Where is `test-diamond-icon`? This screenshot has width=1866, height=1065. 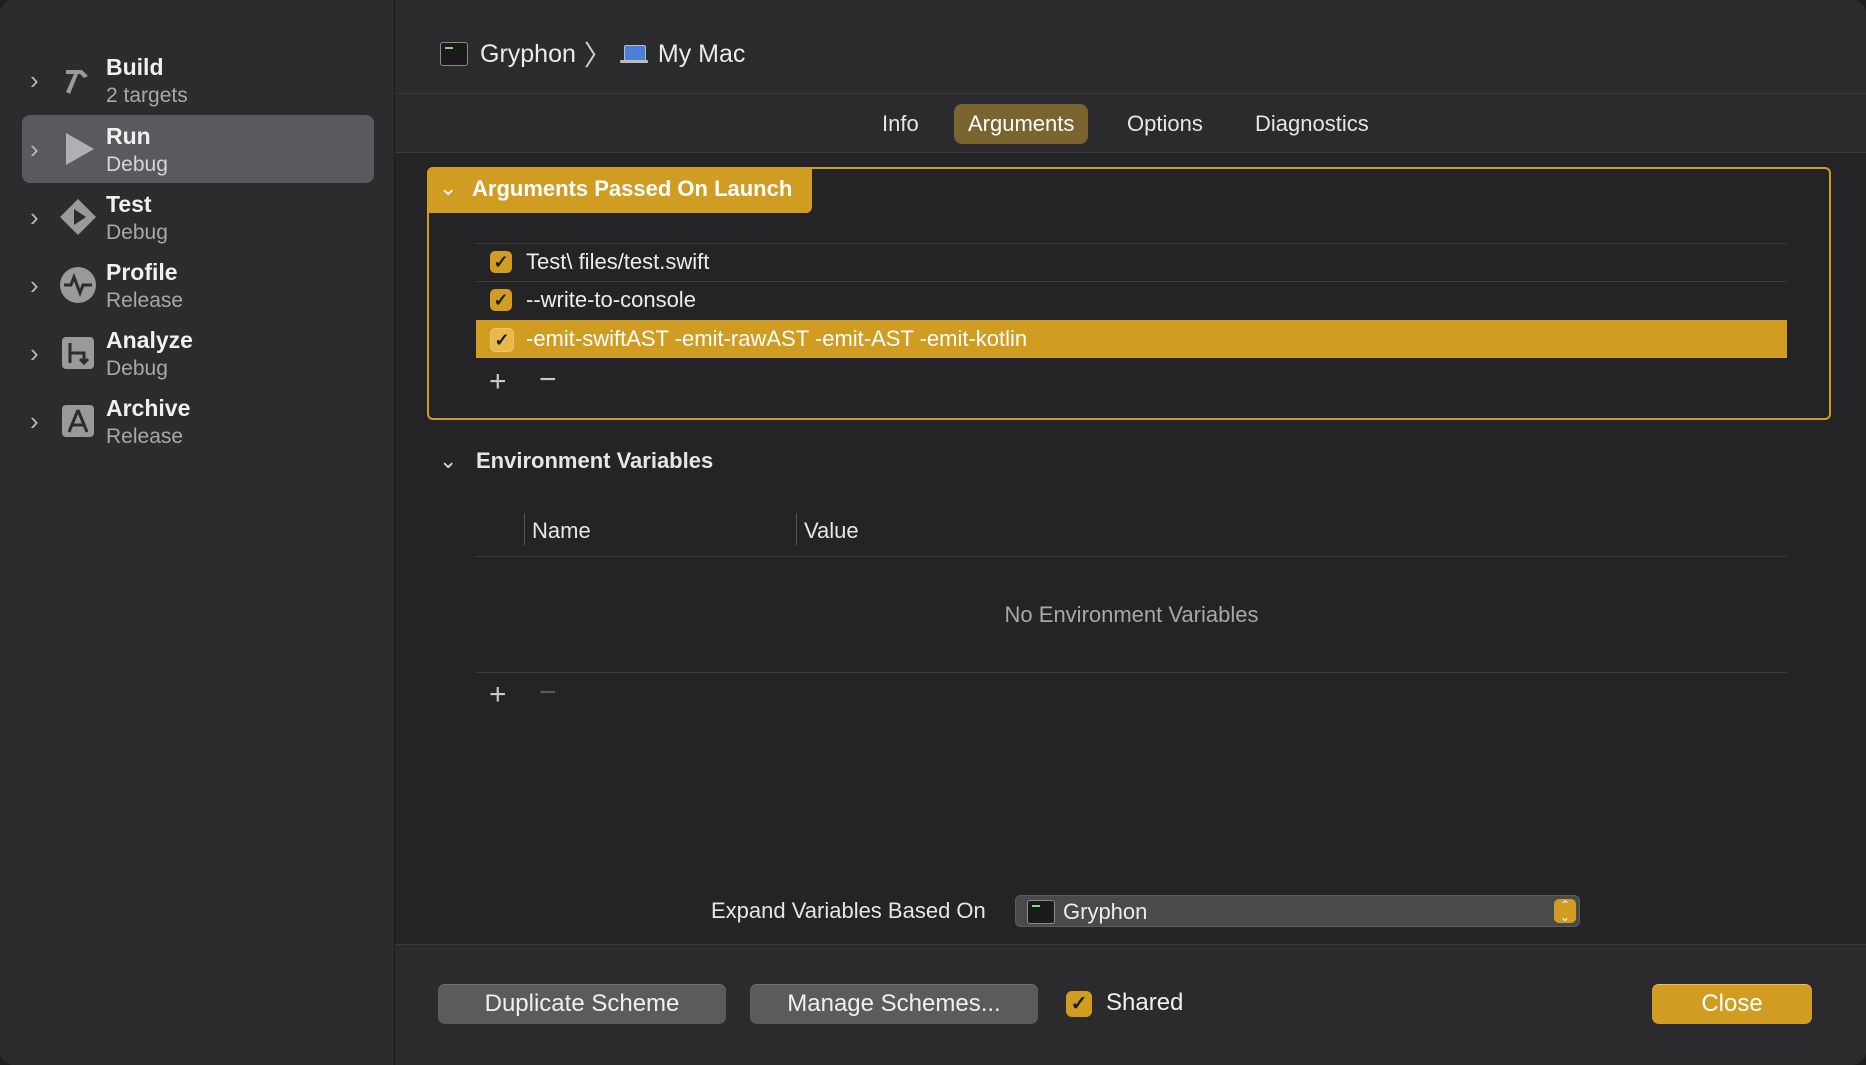
test-diamond-icon is located at coordinates (78, 217).